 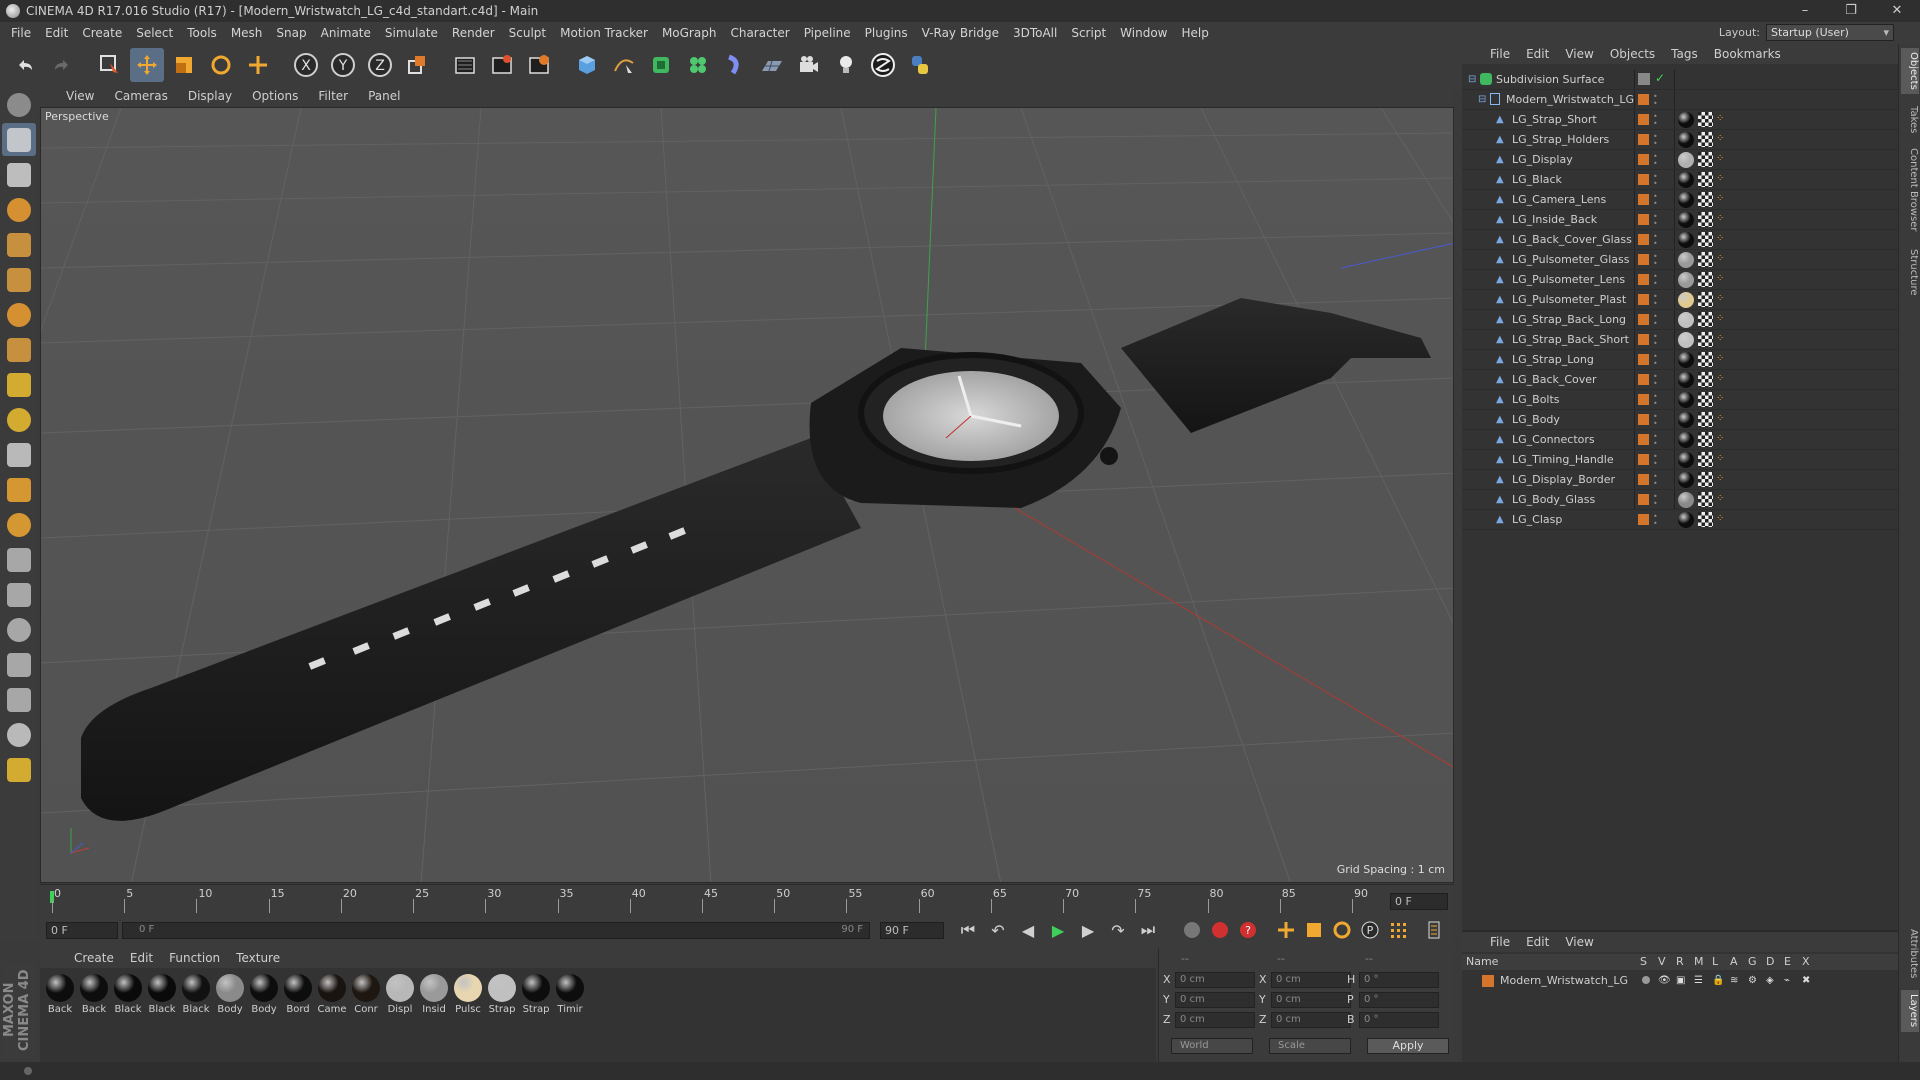 What do you see at coordinates (343, 65) in the screenshot?
I see `y-axis-button: Y` at bounding box center [343, 65].